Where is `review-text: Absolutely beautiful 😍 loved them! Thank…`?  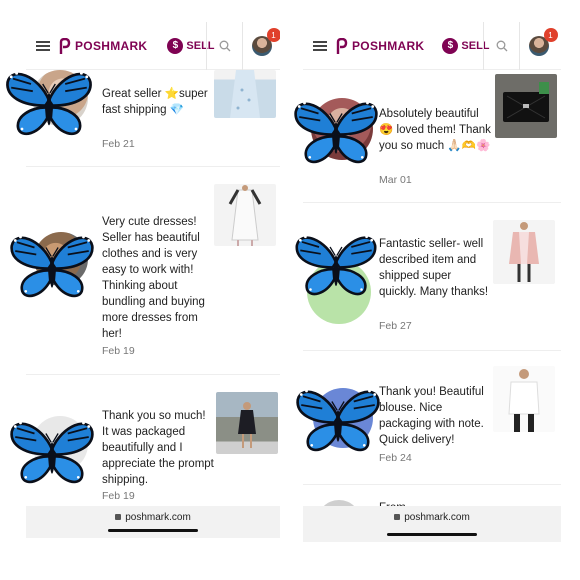 review-text: Absolutely beautiful 😍 loved them! Thank… is located at coordinates (435, 130).